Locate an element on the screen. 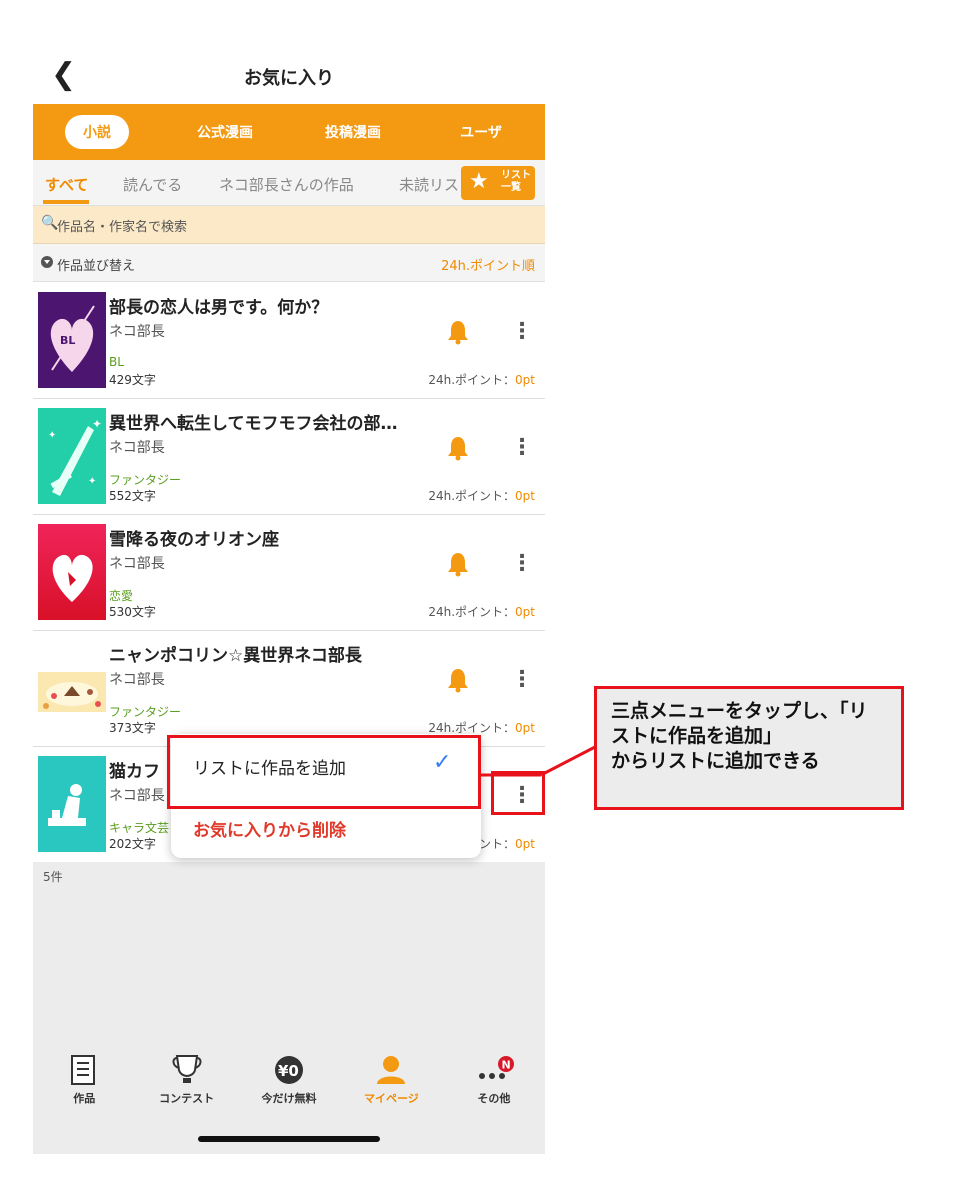 The height and width of the screenshot is (1200, 960). nav-free-now: ¥0 今だけ無料 is located at coordinates (289, 1085).